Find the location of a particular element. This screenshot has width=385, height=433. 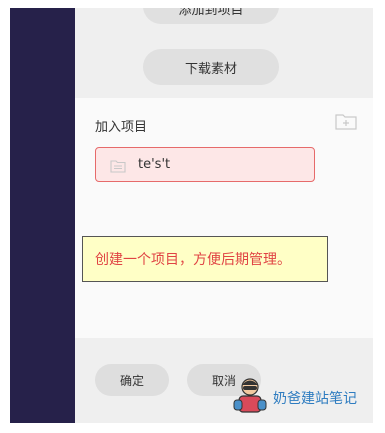

watermark-text: 奶爸建站笔记 is located at coordinates (315, 399).